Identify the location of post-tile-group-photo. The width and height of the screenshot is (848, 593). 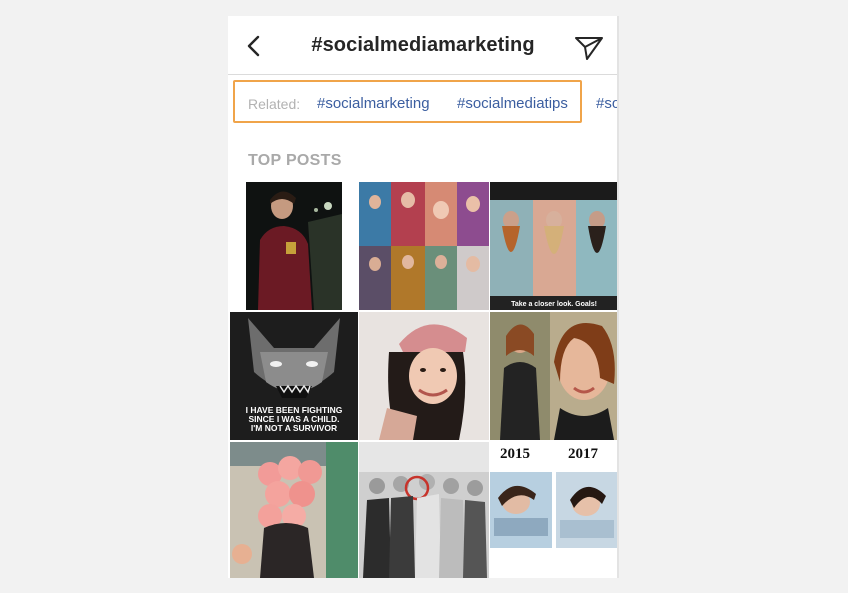
(424, 510).